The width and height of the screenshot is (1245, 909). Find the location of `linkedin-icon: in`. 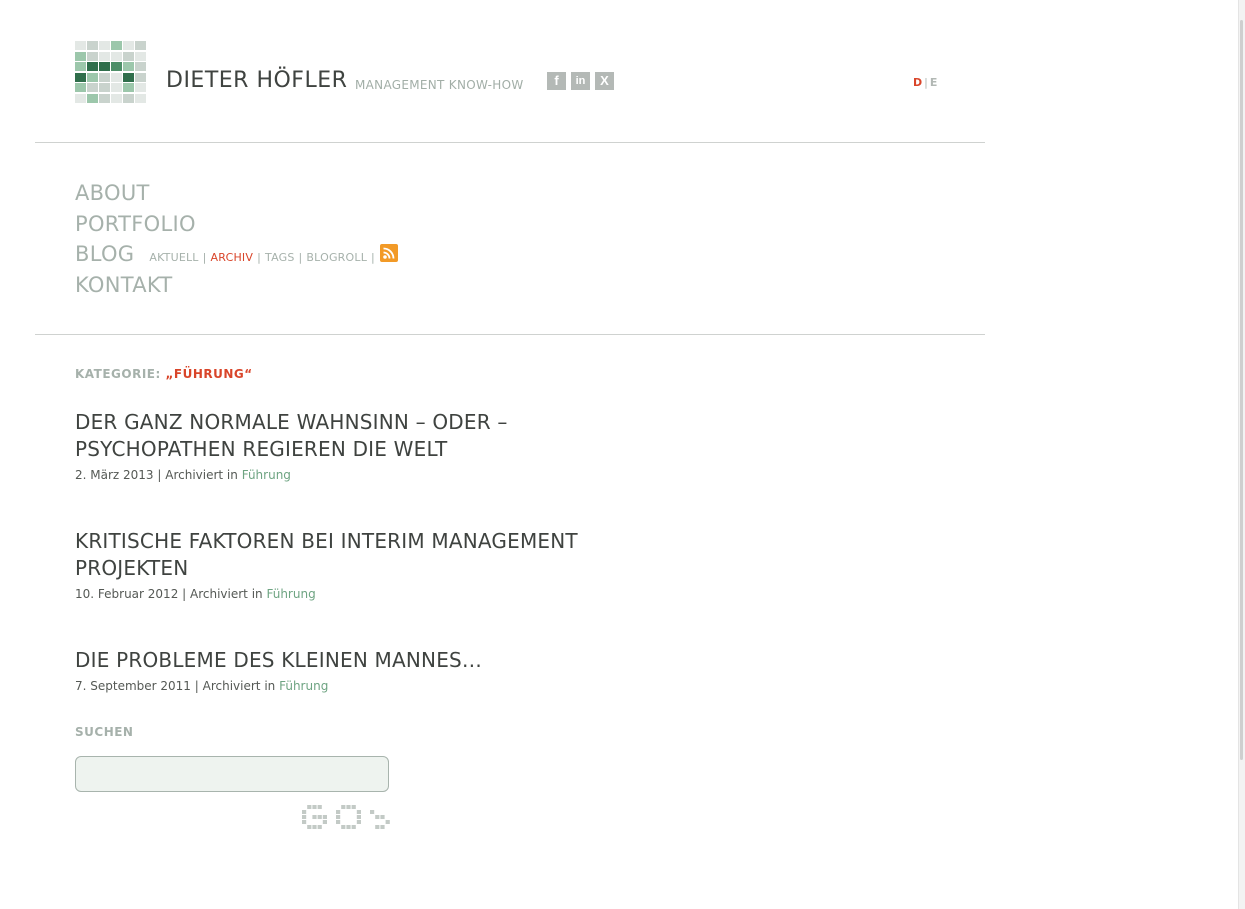

linkedin-icon: in is located at coordinates (580, 81).